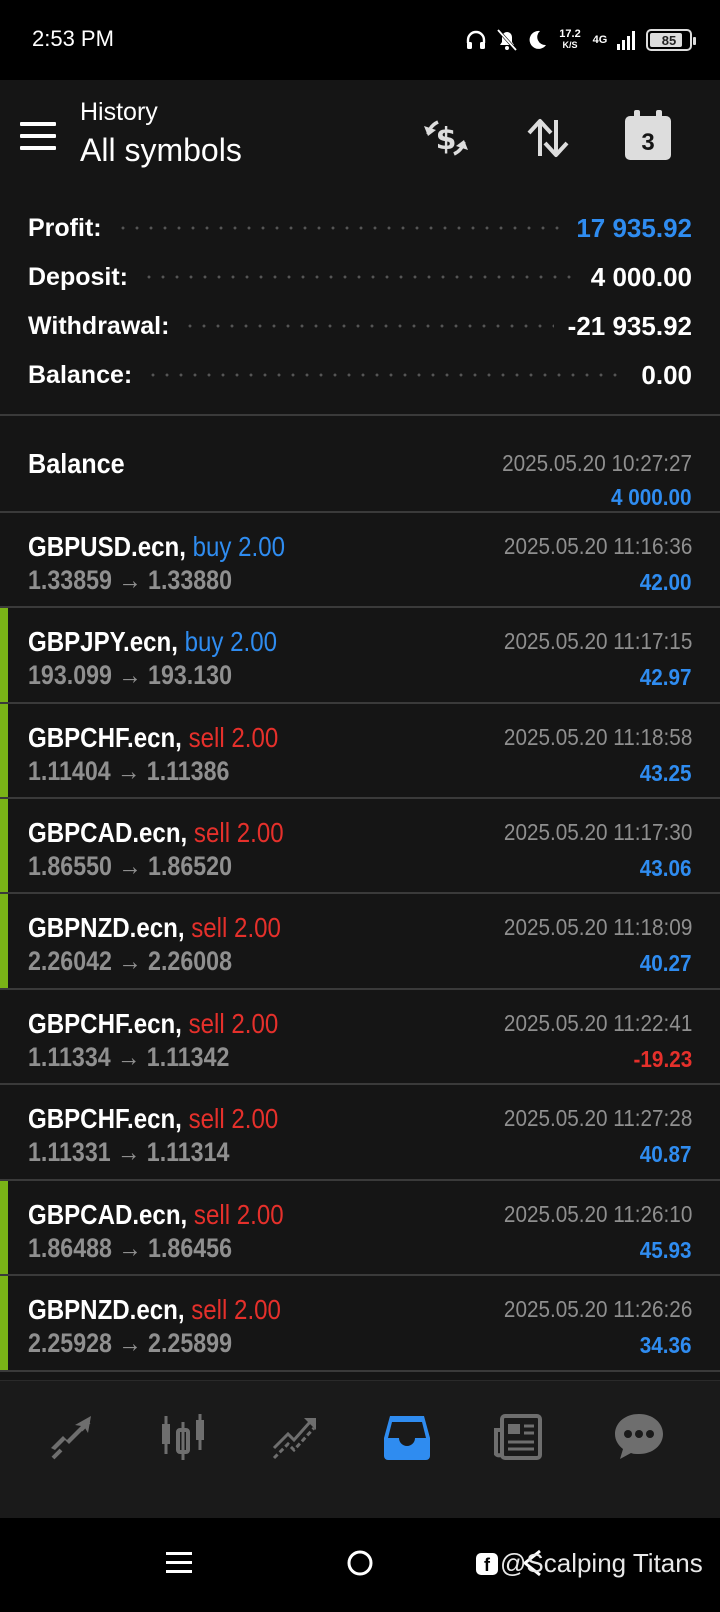 The height and width of the screenshot is (1612, 720). I want to click on battery-indicator: 85, so click(671, 40).